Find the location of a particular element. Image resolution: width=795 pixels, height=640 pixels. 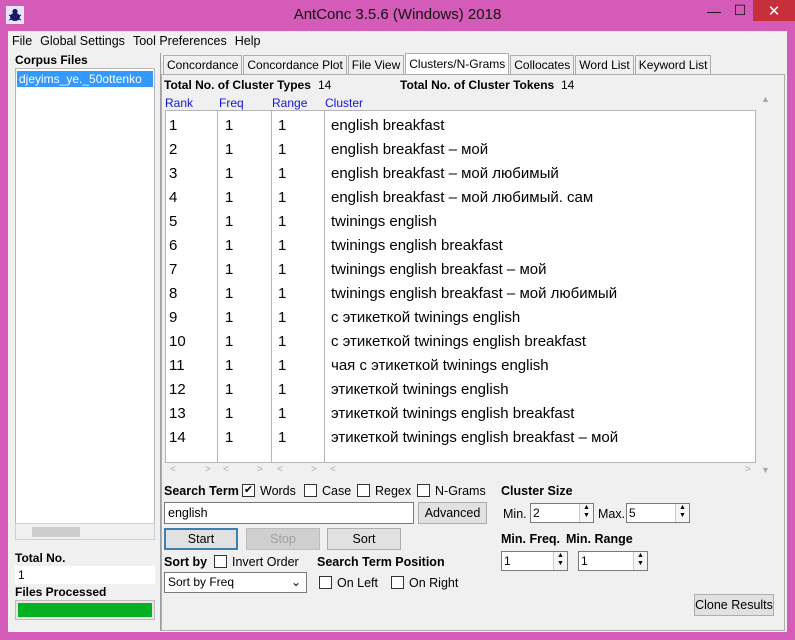

cluster-cell: с этикеткой twinings english is located at coordinates (425, 321).